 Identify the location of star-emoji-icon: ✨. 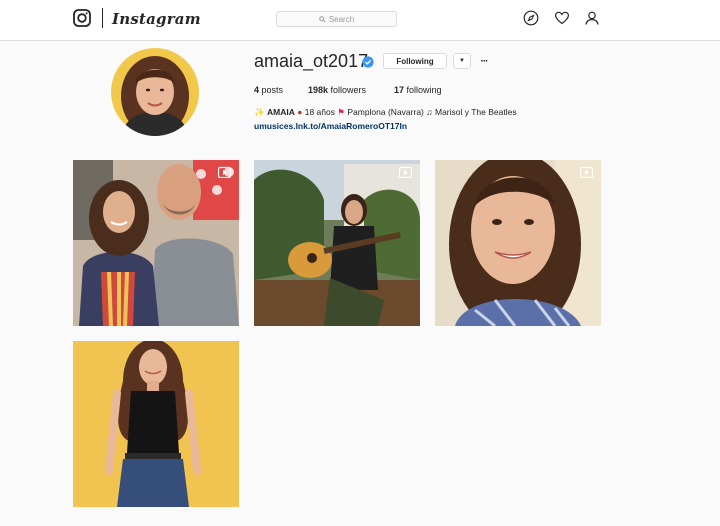
(259, 112).